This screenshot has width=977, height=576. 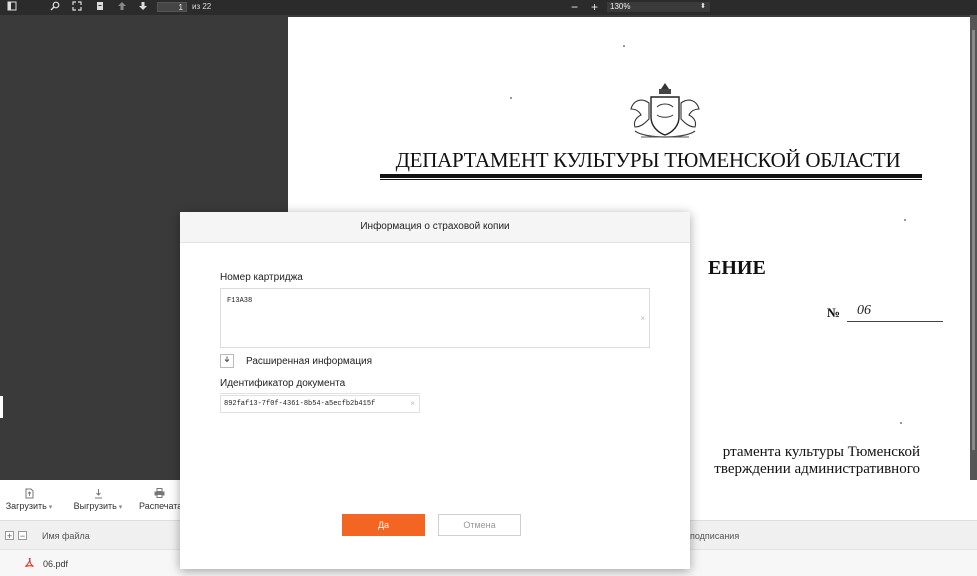 I want to click on page-icon, so click(x=100, y=7).